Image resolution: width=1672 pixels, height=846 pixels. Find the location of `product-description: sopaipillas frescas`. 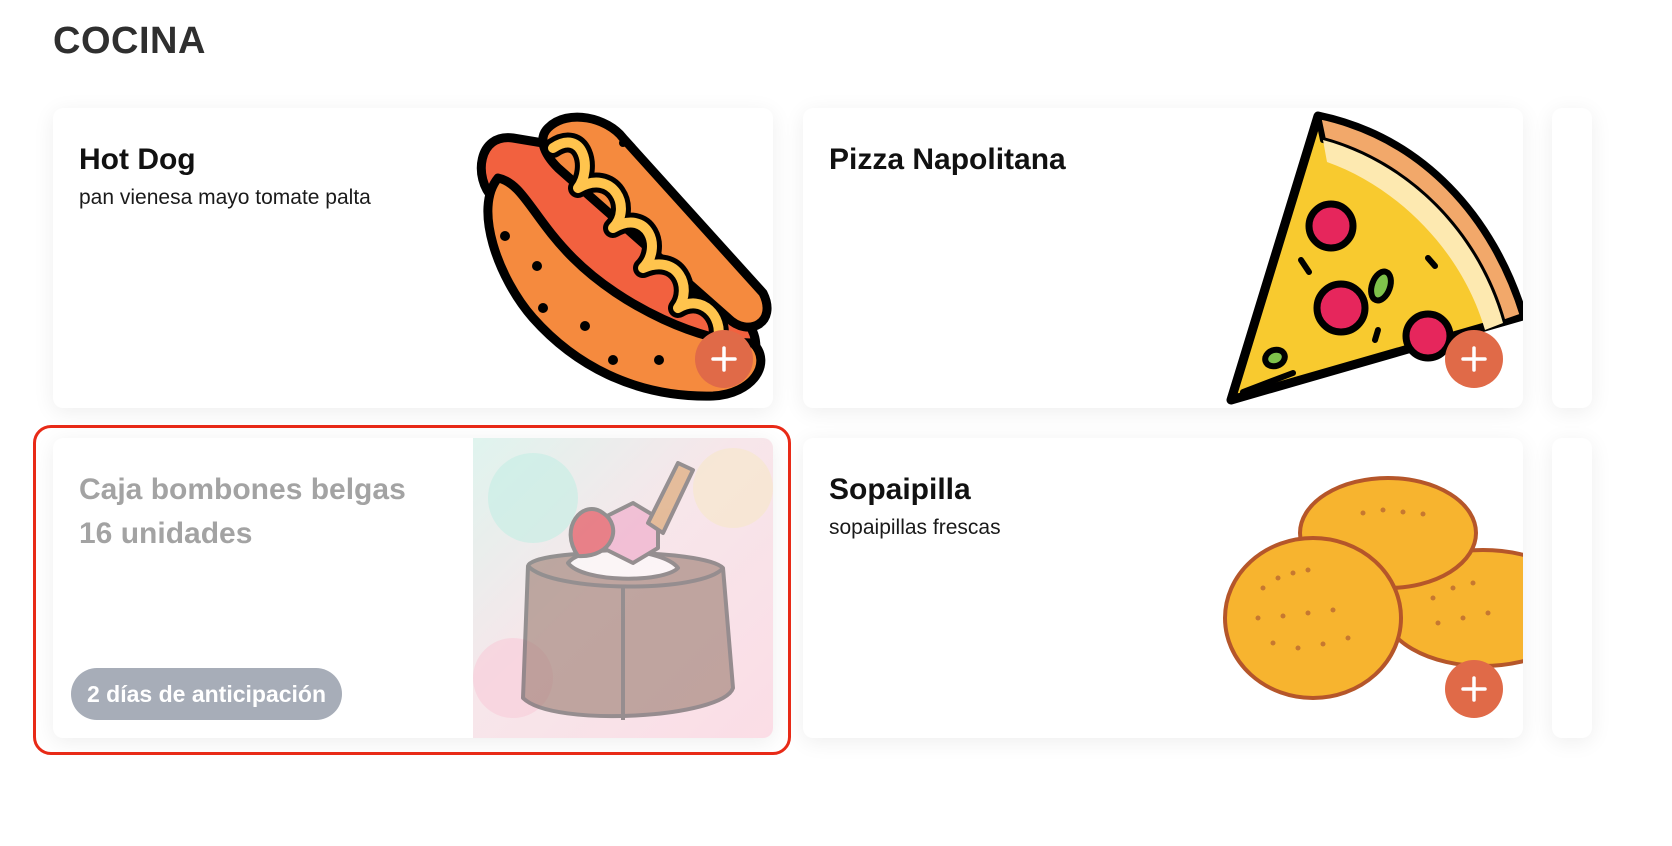

product-description: sopaipillas frescas is located at coordinates (915, 527).